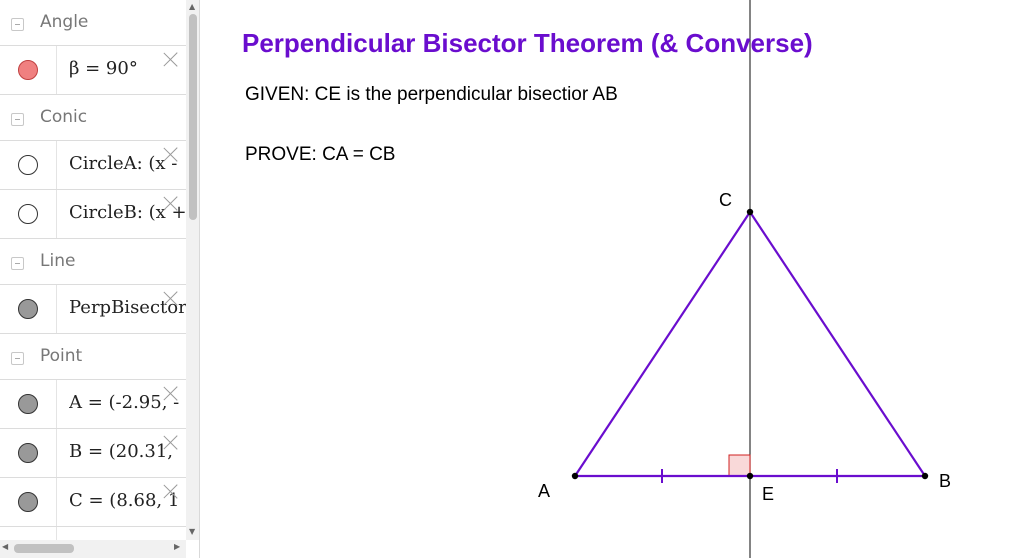 The width and height of the screenshot is (1024, 558). Describe the element at coordinates (93, 214) in the screenshot. I see `algebra-item-circle-b: CircleB: (x +` at that location.